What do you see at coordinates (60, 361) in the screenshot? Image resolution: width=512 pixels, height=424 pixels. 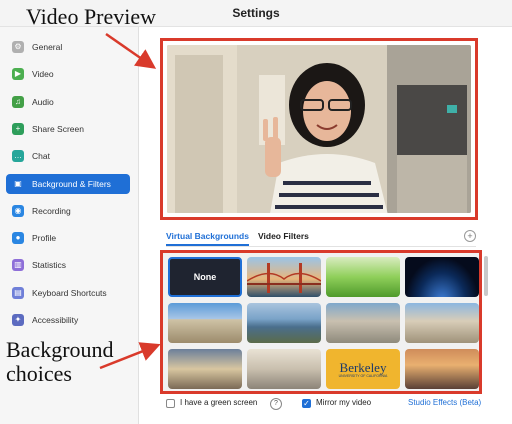 I see `background-choices-annotation: Background choices` at bounding box center [60, 361].